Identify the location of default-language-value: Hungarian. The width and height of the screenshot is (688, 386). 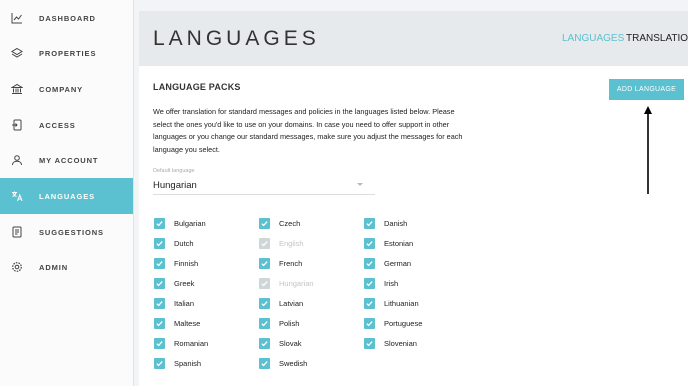
(175, 185).